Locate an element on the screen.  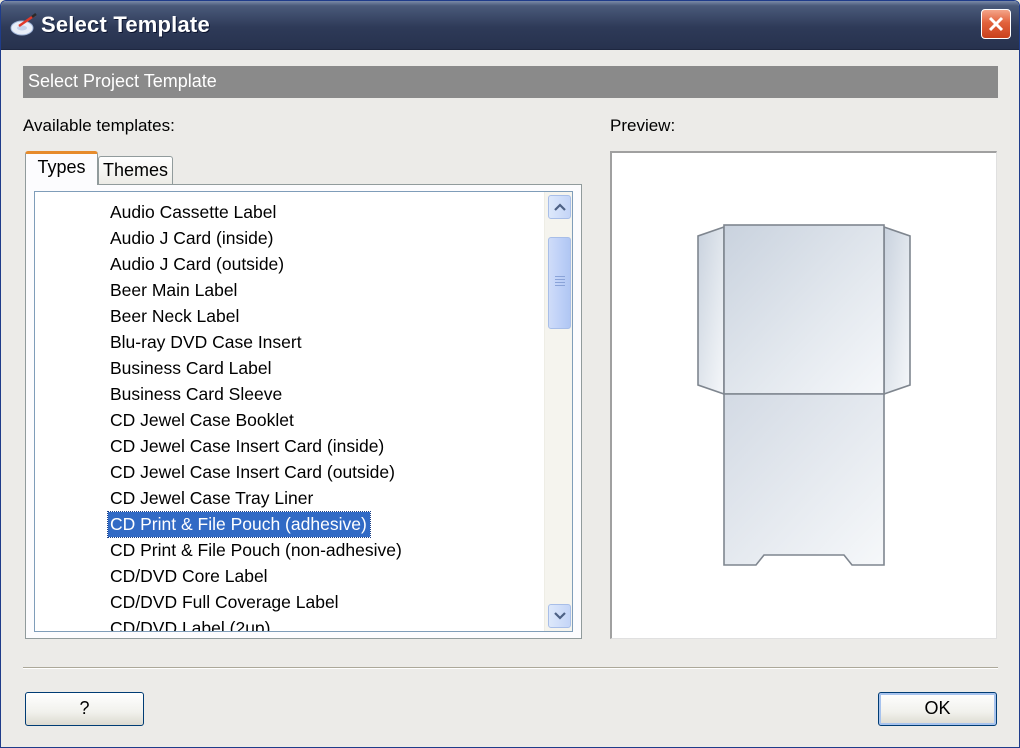
preview-label: Preview: is located at coordinates (643, 125).